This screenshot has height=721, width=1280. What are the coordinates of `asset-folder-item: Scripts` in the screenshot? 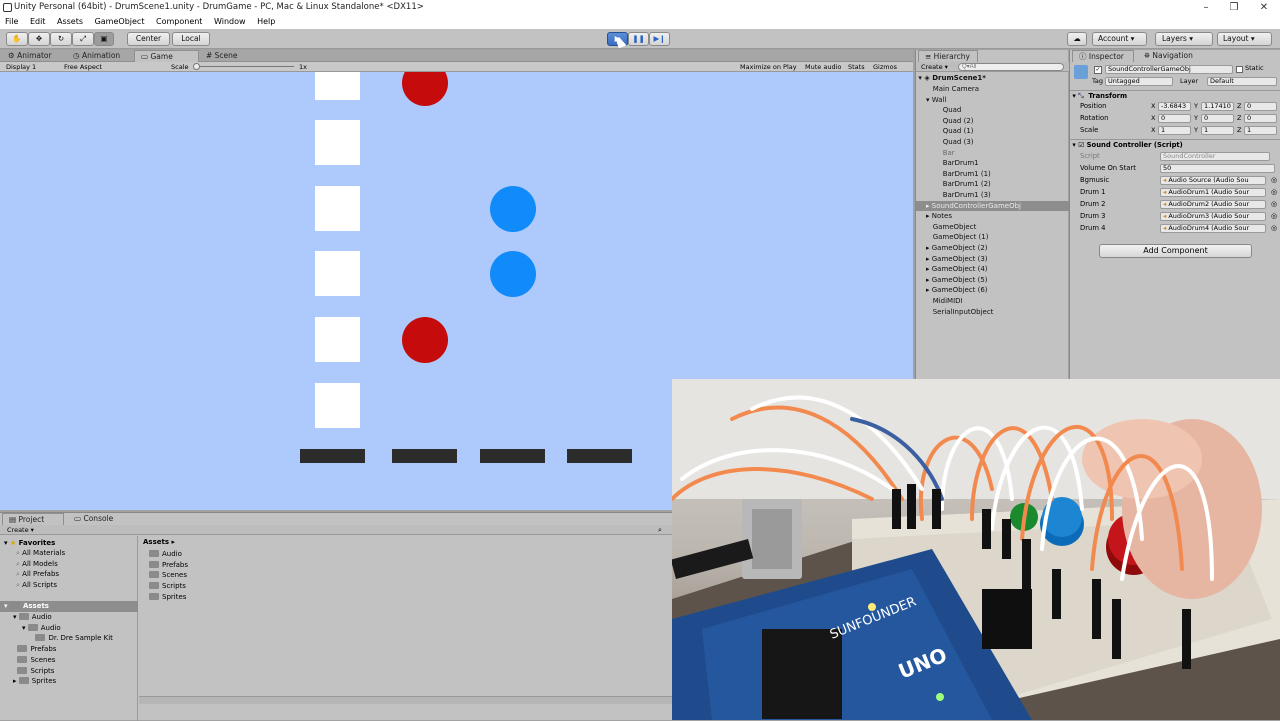 It's located at (167, 586).